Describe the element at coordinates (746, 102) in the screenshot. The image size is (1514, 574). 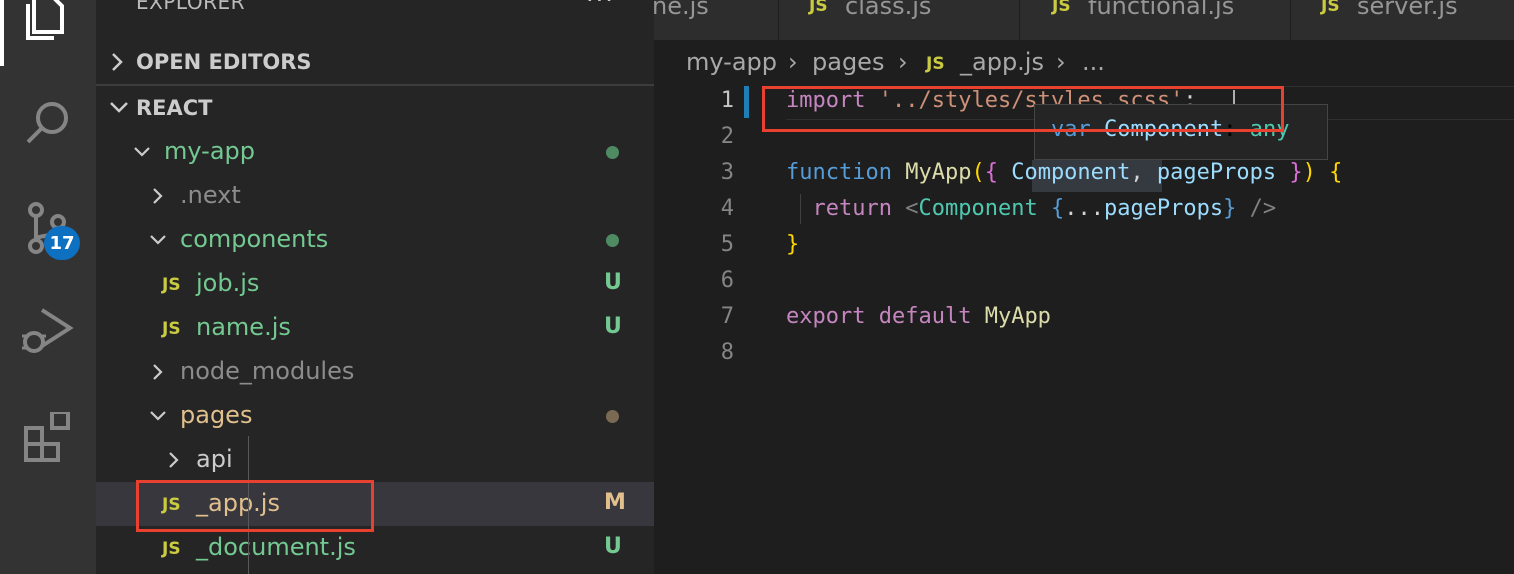
I see `modified-line-marker` at that location.